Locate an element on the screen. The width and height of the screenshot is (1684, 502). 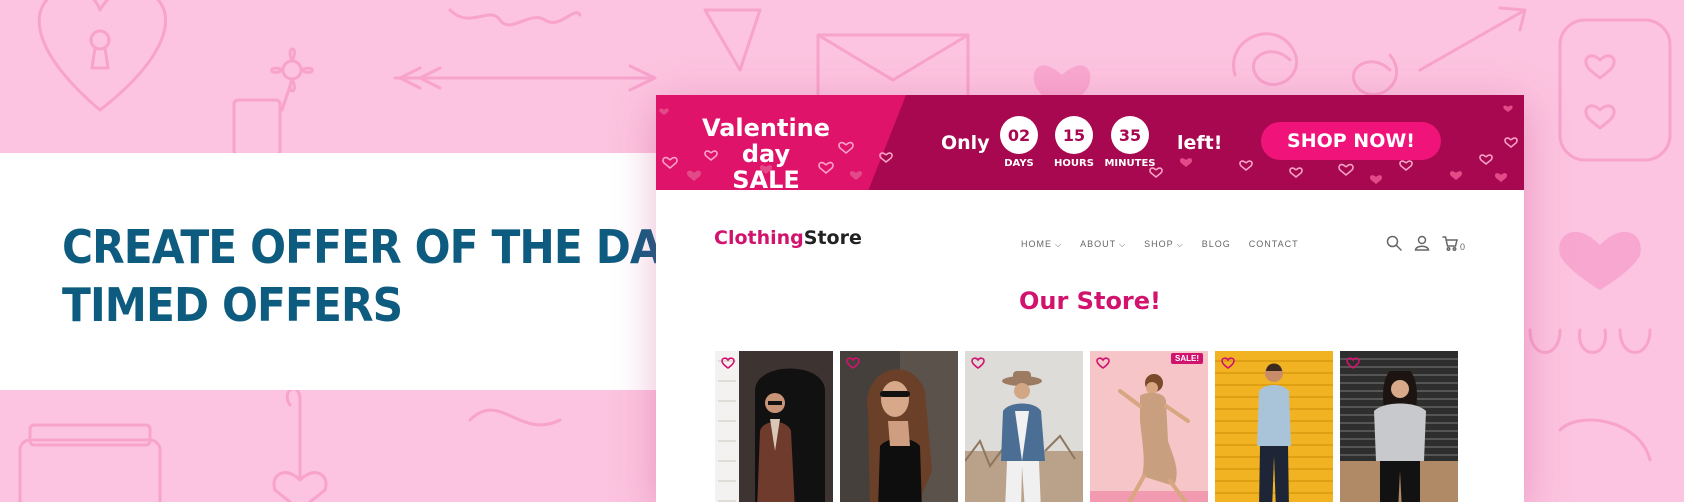
nav-item-label: ABOUT is located at coordinates (1098, 244).